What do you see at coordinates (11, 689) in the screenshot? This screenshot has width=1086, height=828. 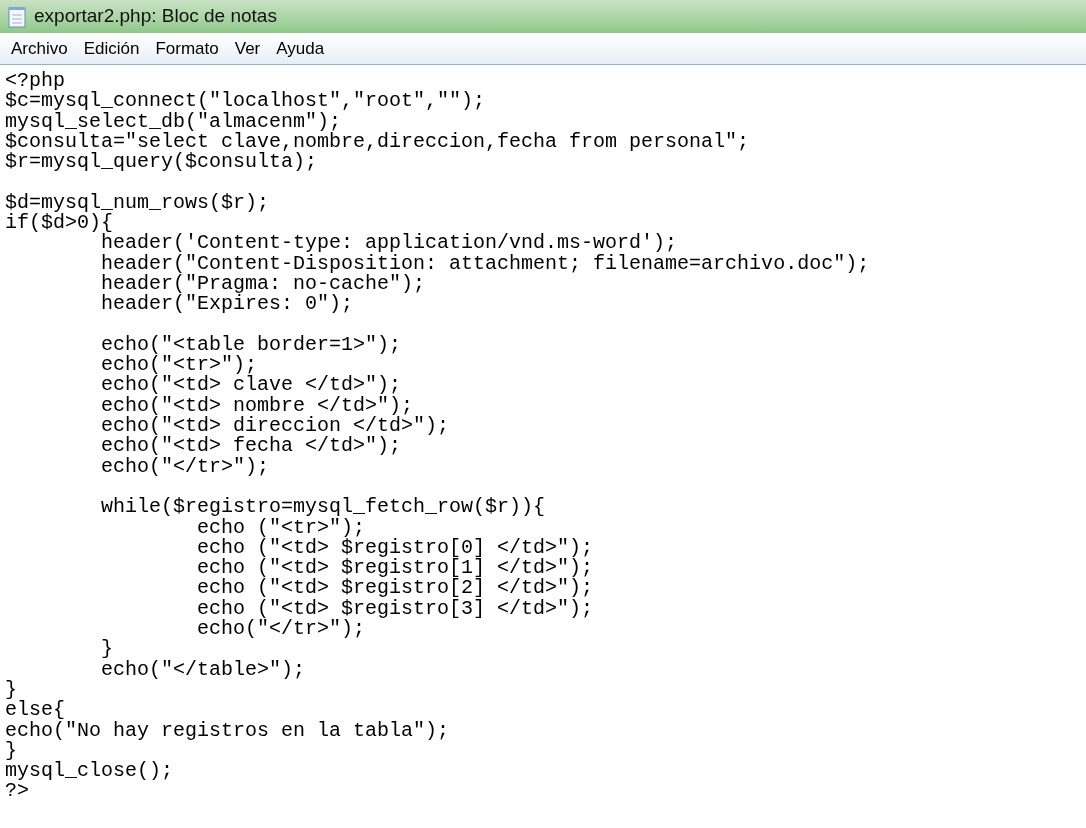 I see `code-line: }` at bounding box center [11, 689].